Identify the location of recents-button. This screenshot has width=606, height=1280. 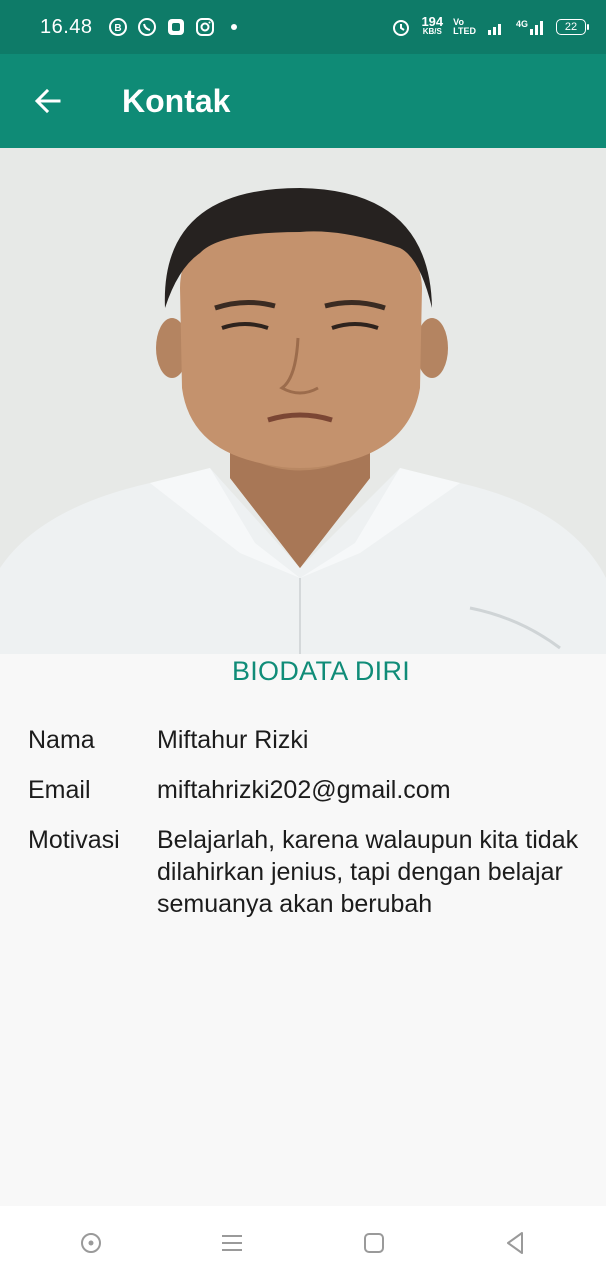
(232, 1243).